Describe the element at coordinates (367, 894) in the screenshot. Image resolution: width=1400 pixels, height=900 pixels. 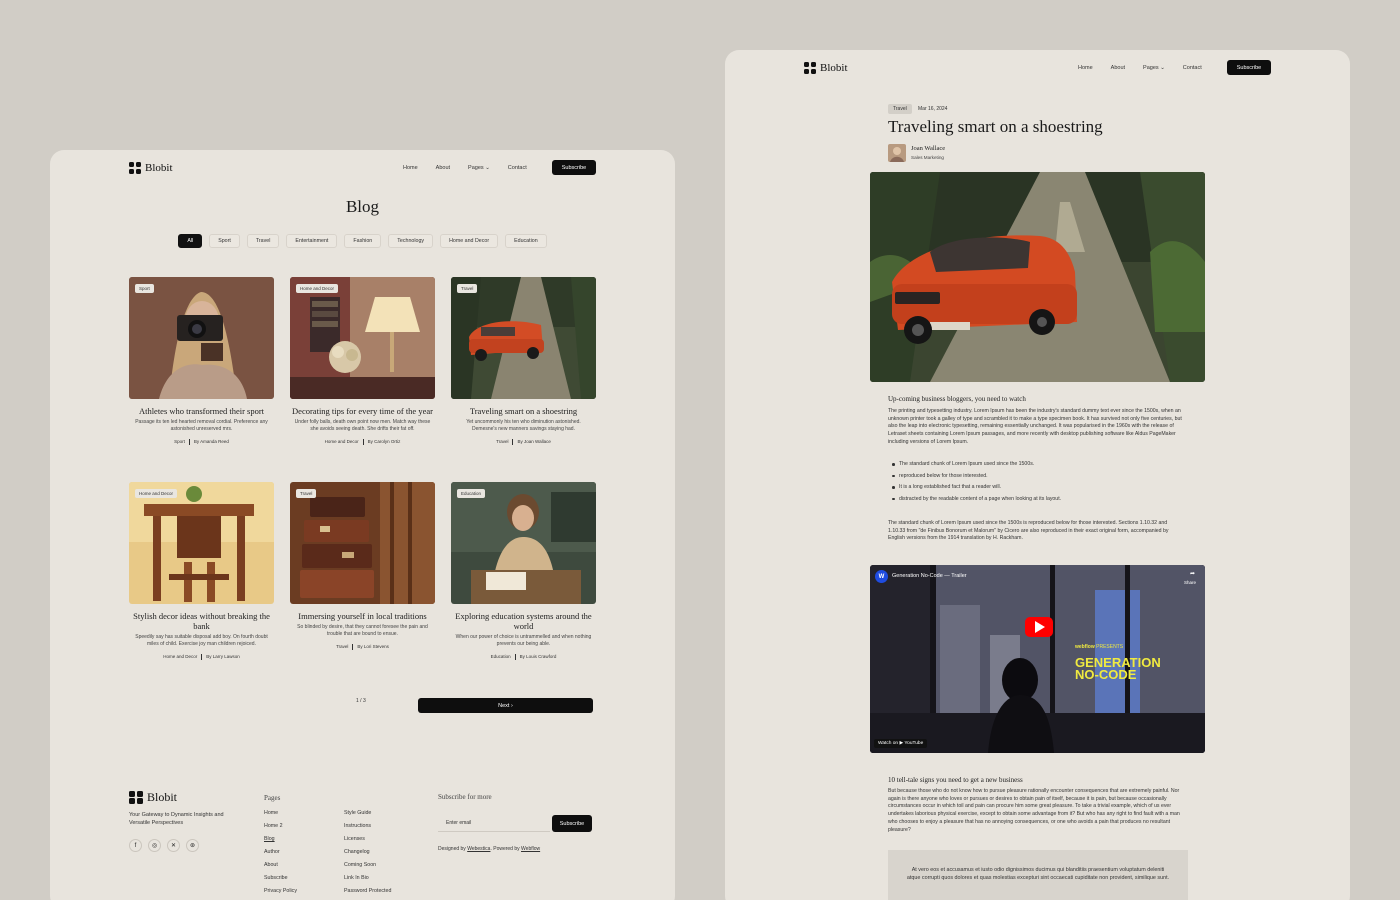
I see `footer-link: Password Protected` at that location.